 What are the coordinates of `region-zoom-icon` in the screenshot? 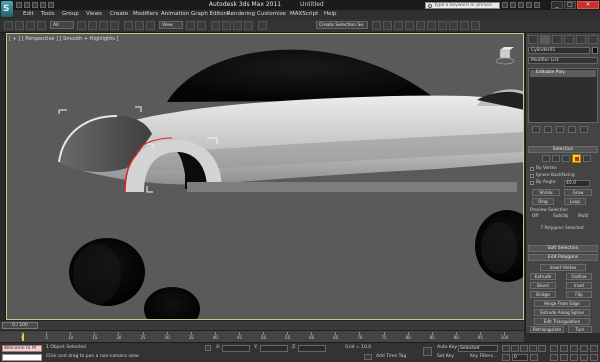 It's located at (594, 357).